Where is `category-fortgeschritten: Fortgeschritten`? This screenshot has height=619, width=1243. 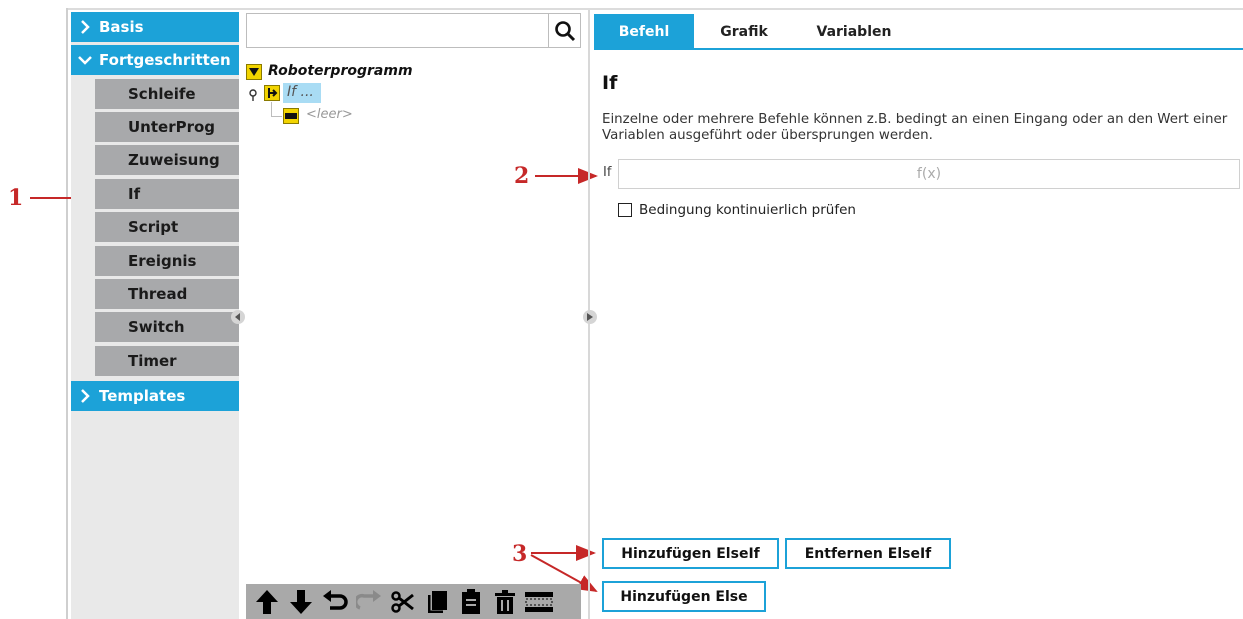
category-fortgeschritten: Fortgeschritten is located at coordinates (155, 60).